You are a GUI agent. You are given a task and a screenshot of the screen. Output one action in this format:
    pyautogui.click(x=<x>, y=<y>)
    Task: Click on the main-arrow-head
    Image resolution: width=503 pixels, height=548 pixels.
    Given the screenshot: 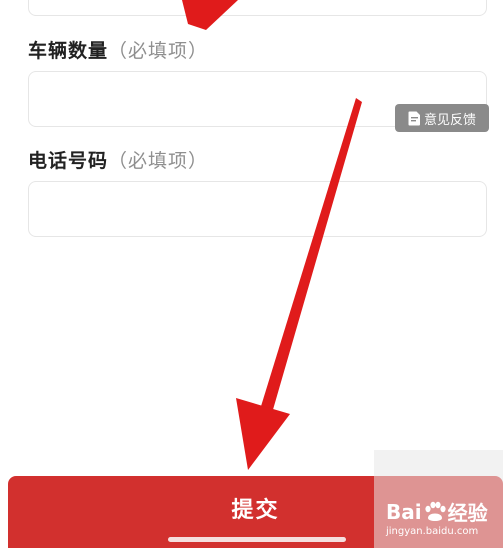 What is the action you would take?
    pyautogui.click(x=263, y=434)
    